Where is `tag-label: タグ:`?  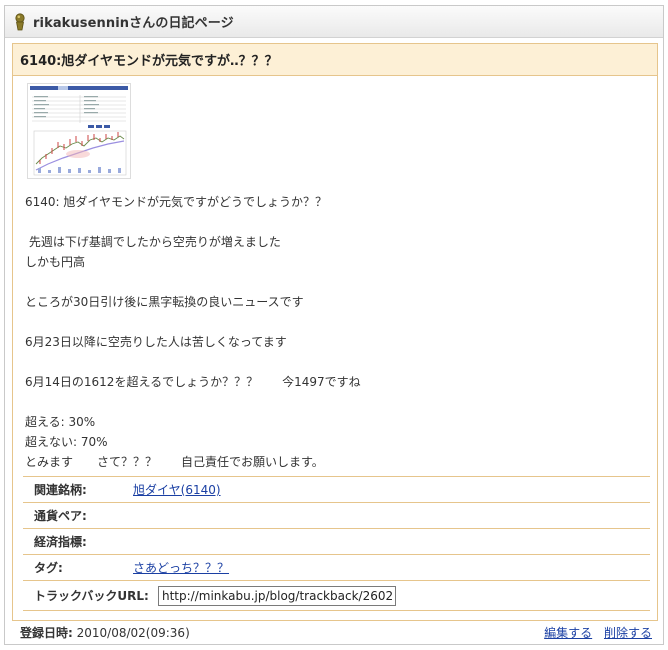
tag-label: タグ: is located at coordinates (48, 568).